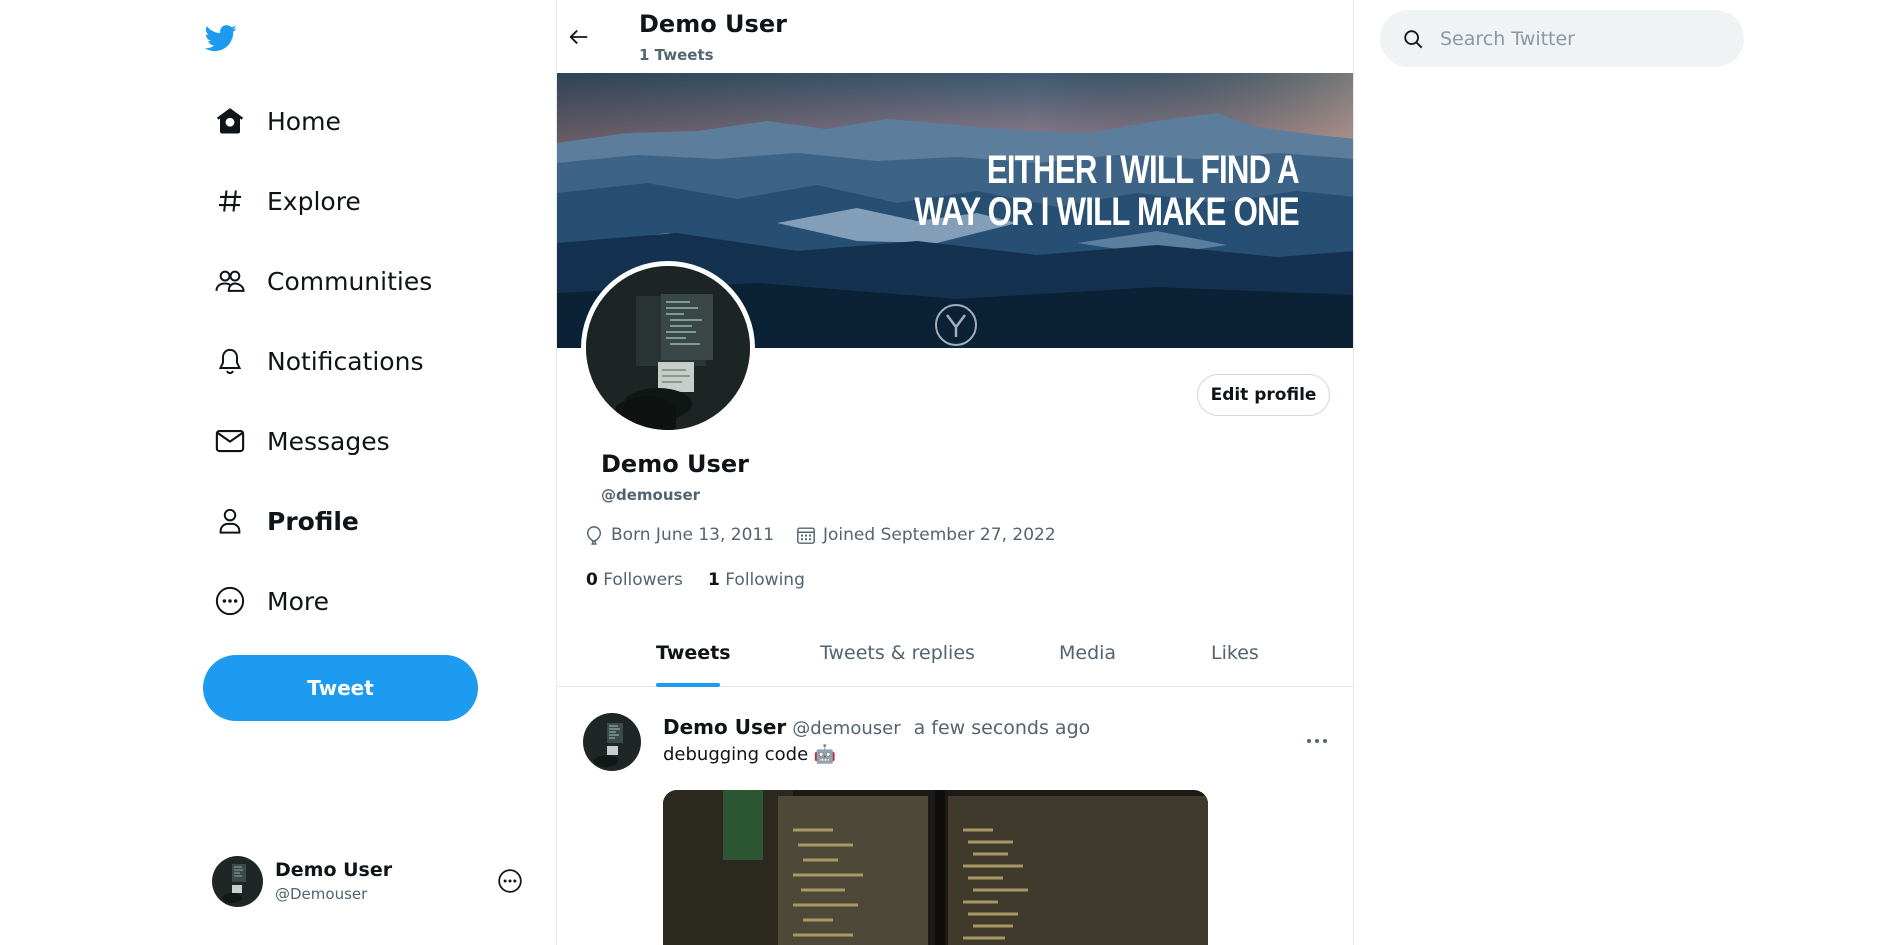  What do you see at coordinates (230, 441) in the screenshot?
I see `envelope-icon` at bounding box center [230, 441].